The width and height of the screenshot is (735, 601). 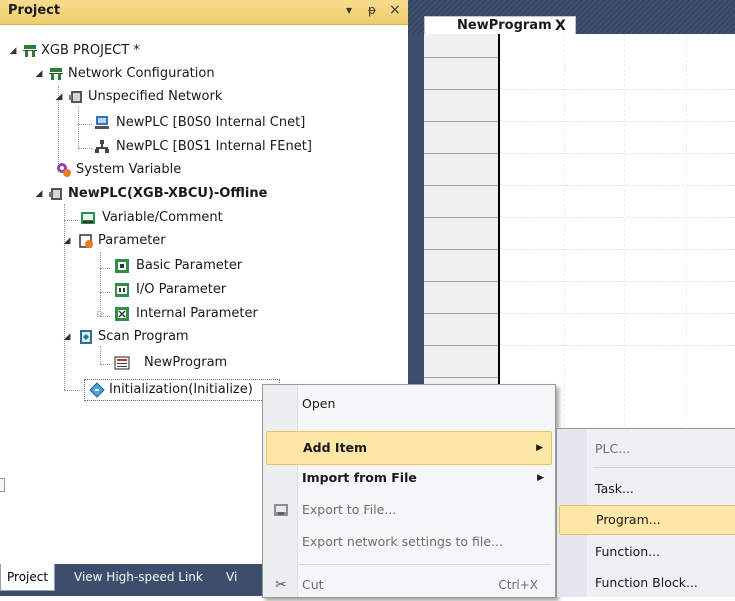 What do you see at coordinates (560, 26) in the screenshot?
I see `tab-close-icon: X` at bounding box center [560, 26].